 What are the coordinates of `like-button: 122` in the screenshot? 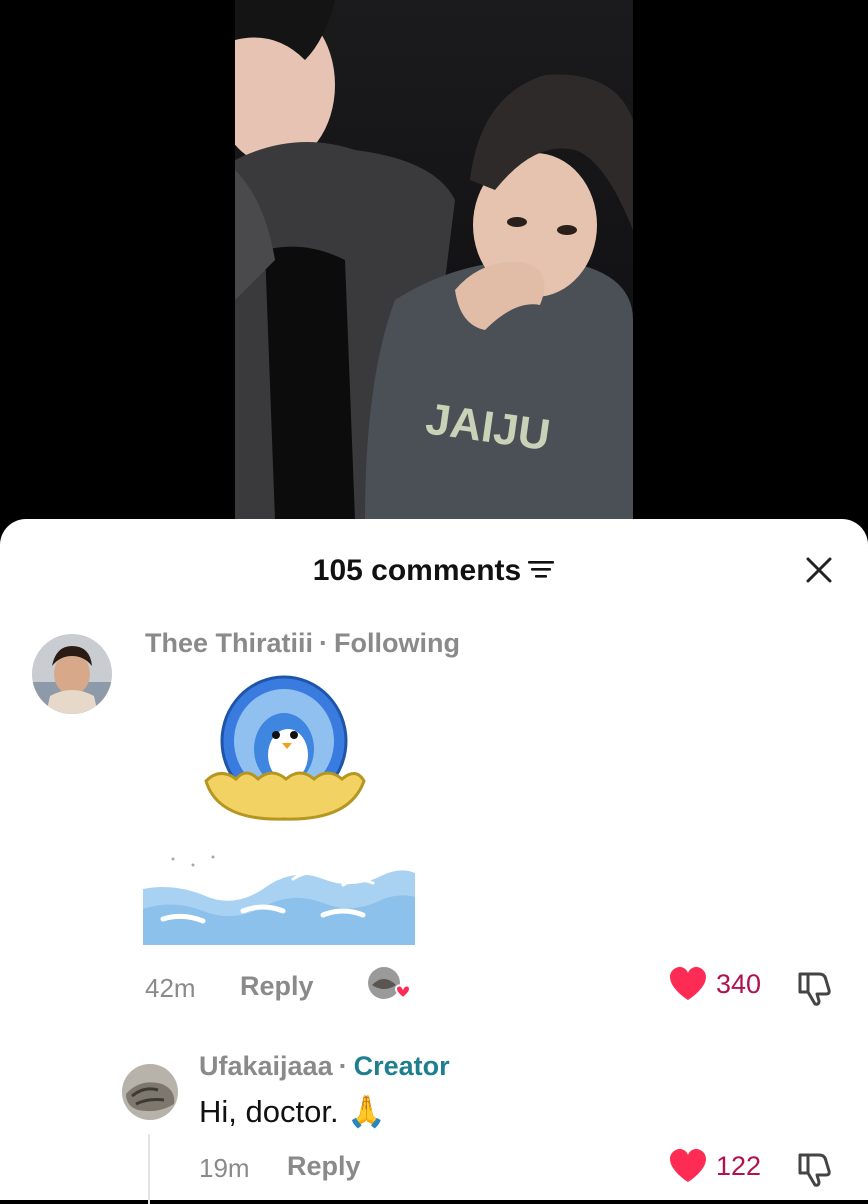 It's located at (714, 1166).